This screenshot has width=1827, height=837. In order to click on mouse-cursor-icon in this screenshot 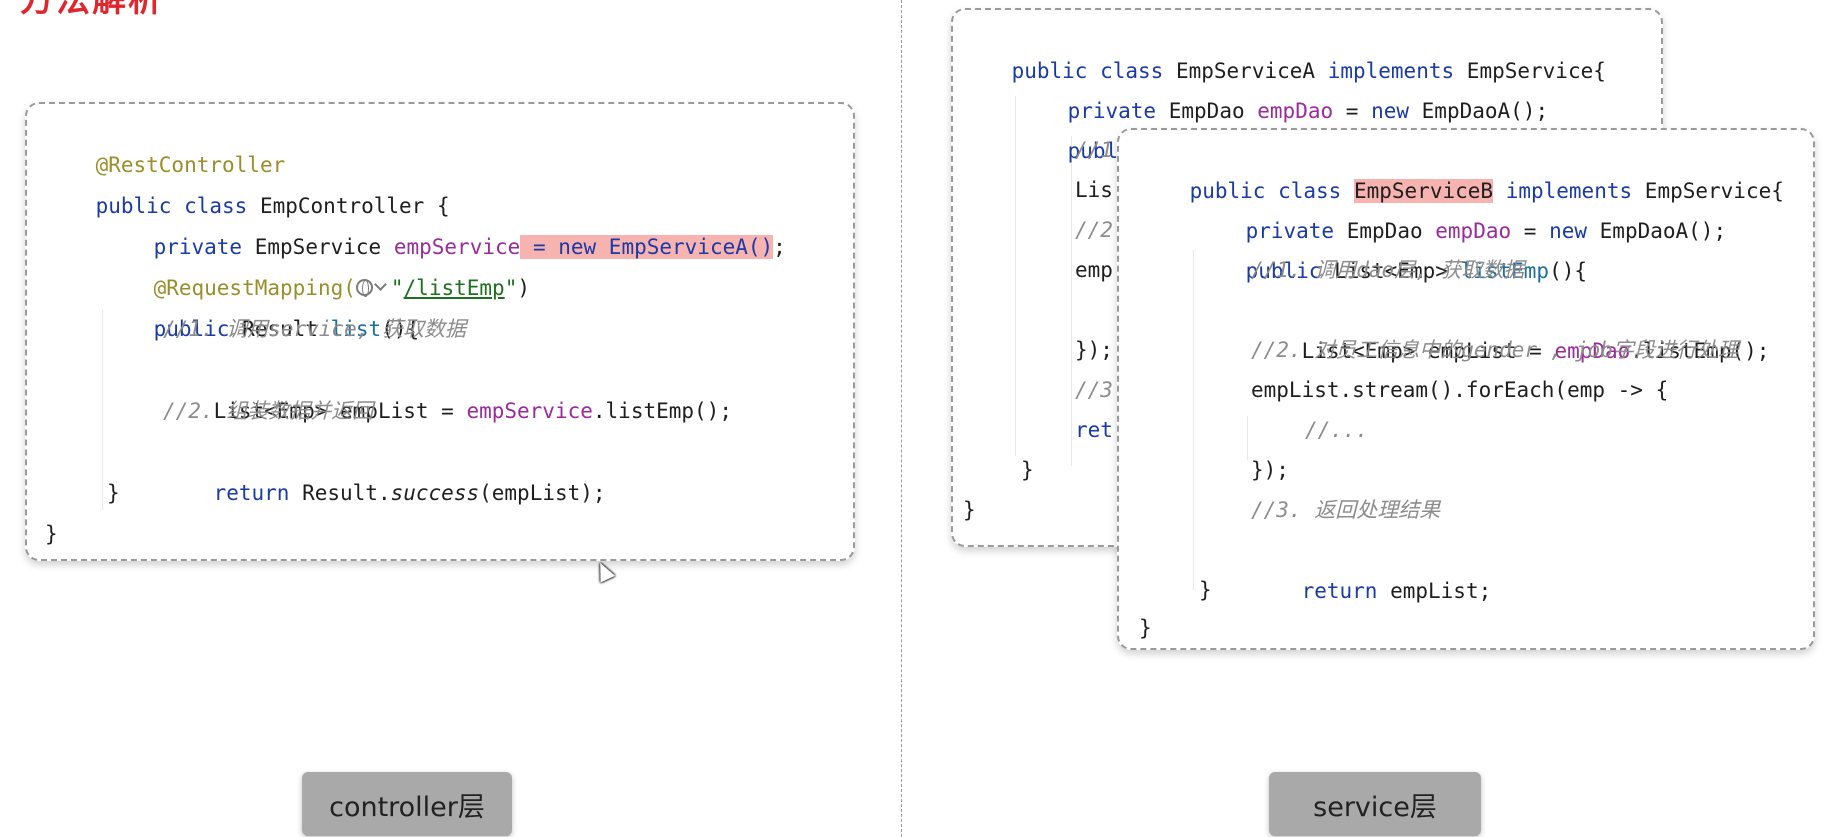, I will do `click(604, 571)`.